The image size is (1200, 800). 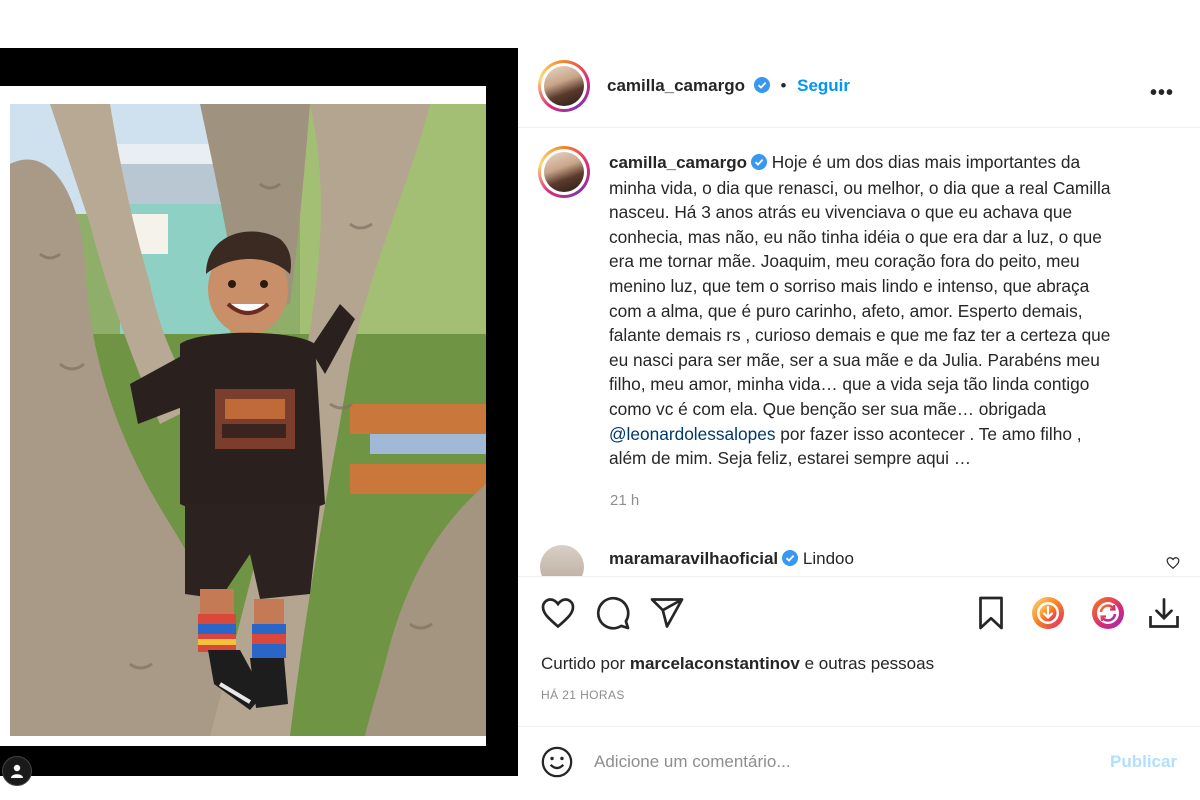 I want to click on user-tag-button, so click(x=17, y=771).